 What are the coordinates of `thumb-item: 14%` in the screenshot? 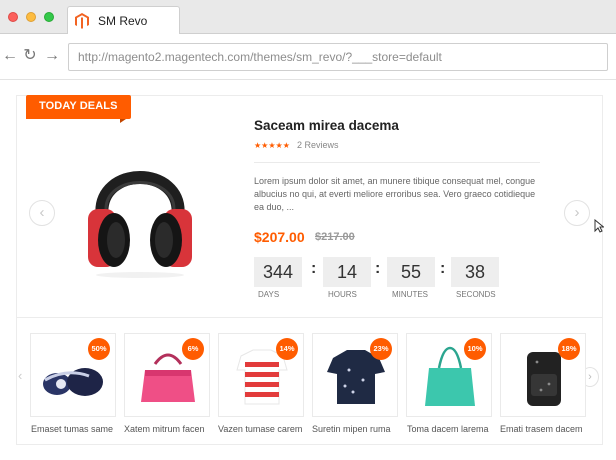 It's located at (261, 375).